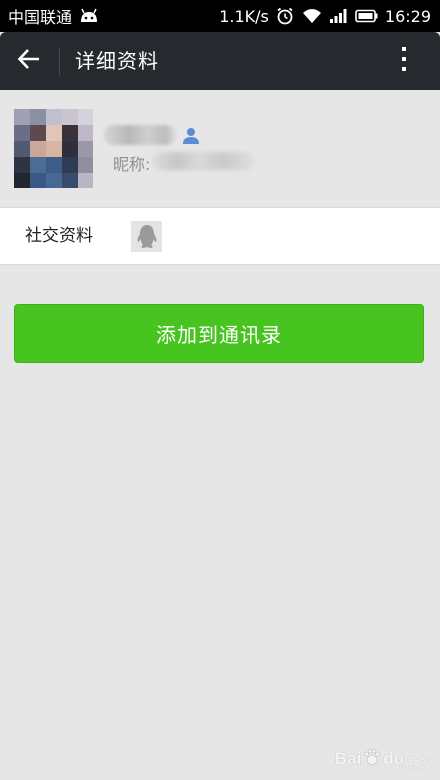  What do you see at coordinates (117, 61) in the screenshot?
I see `page-title: 详细资料` at bounding box center [117, 61].